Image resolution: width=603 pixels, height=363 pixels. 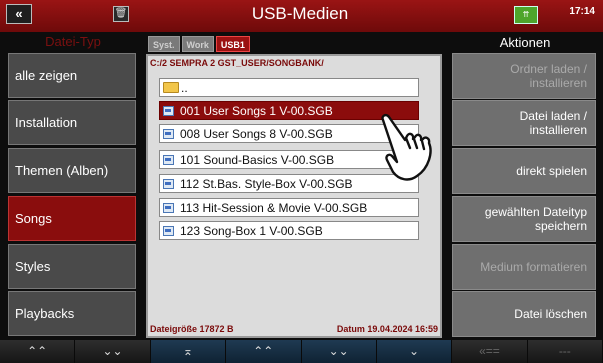 What do you see at coordinates (257, 159) in the screenshot?
I see `file-label: 101 Sound-Basics V-00.SGB` at bounding box center [257, 159].